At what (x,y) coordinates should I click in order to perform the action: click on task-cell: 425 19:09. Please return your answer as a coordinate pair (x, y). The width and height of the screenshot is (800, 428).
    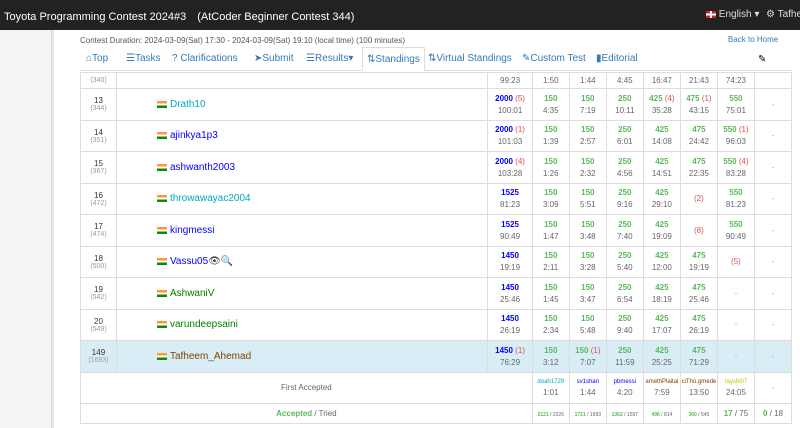
    Looking at the image, I should click on (661, 230).